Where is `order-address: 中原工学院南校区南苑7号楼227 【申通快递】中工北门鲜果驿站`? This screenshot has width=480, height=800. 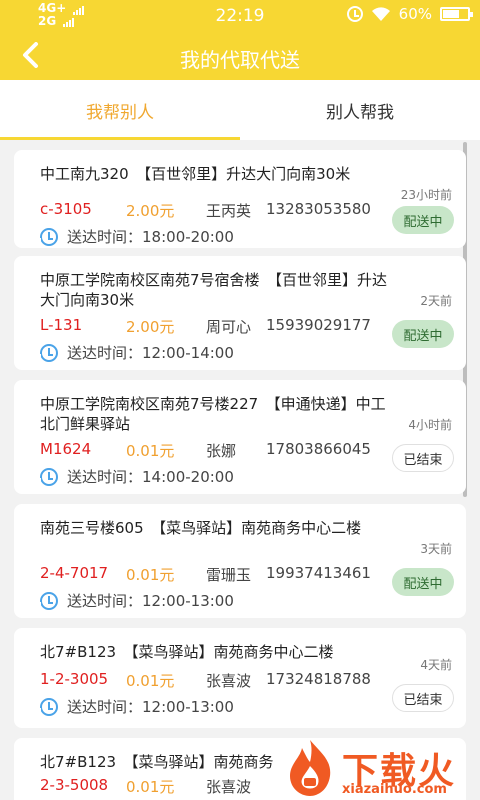 order-address: 中原工学院南校区南苑7号楼227 【申通快递】中工北门鲜果驿站 is located at coordinates (213, 414).